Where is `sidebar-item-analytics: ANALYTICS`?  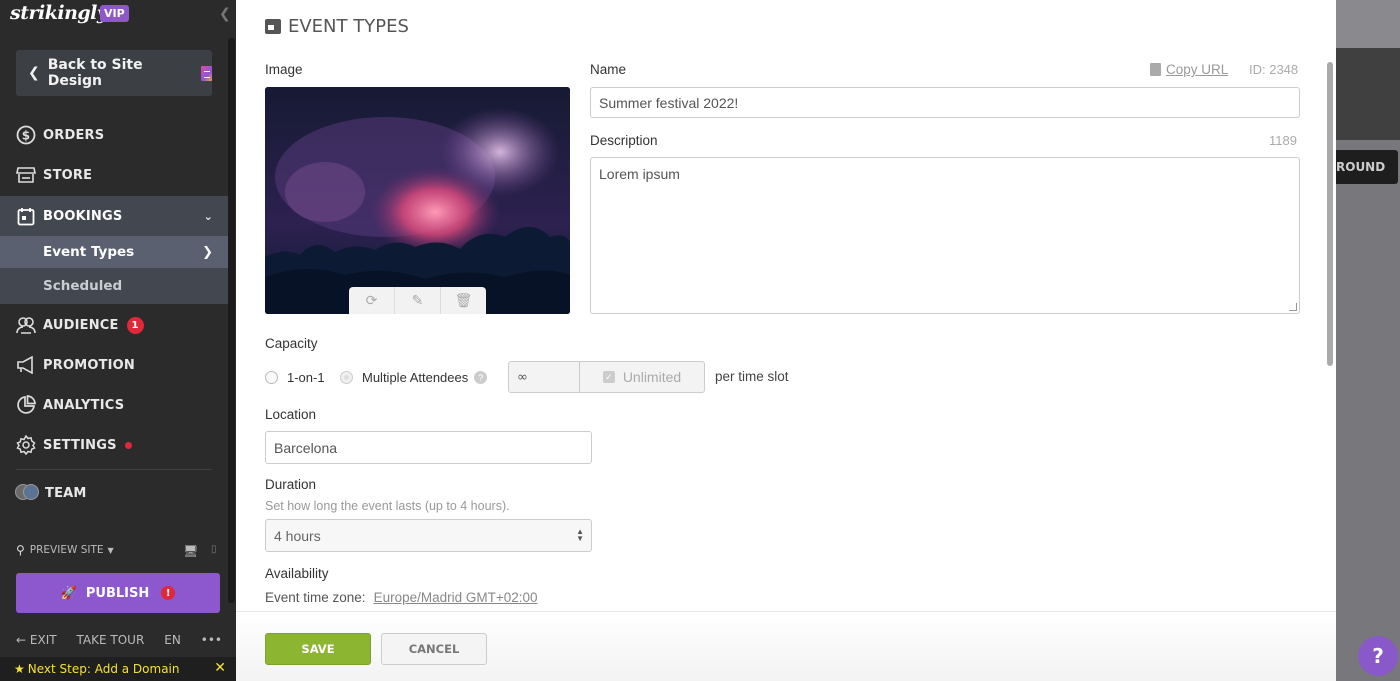 sidebar-item-analytics: ANALYTICS is located at coordinates (114, 405).